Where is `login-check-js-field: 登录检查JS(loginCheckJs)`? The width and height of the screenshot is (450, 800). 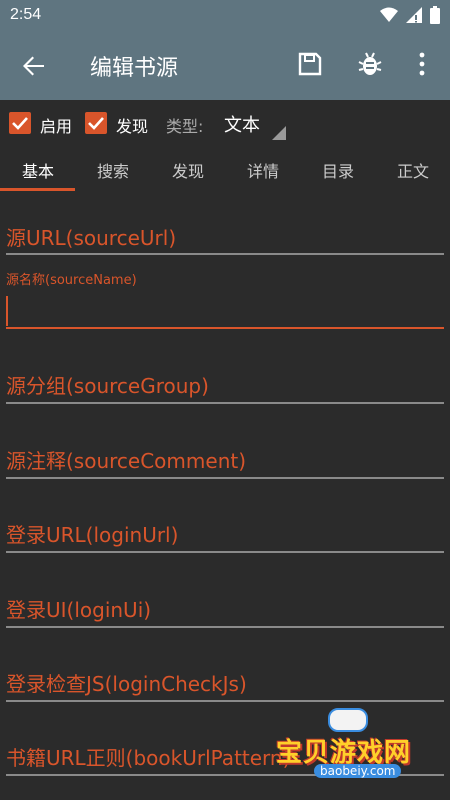 login-check-js-field: 登录检查JS(loginCheckJs) is located at coordinates (225, 682).